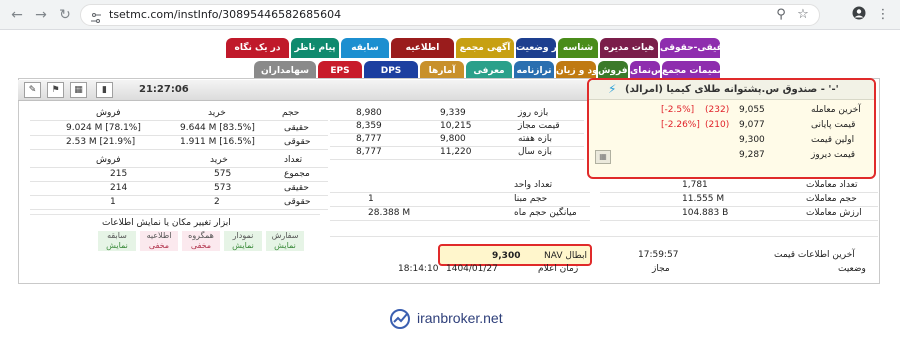 The width and height of the screenshot is (900, 342). Describe the element at coordinates (296, 128) in the screenshot. I see `volume-row-label: حقیقی` at that location.